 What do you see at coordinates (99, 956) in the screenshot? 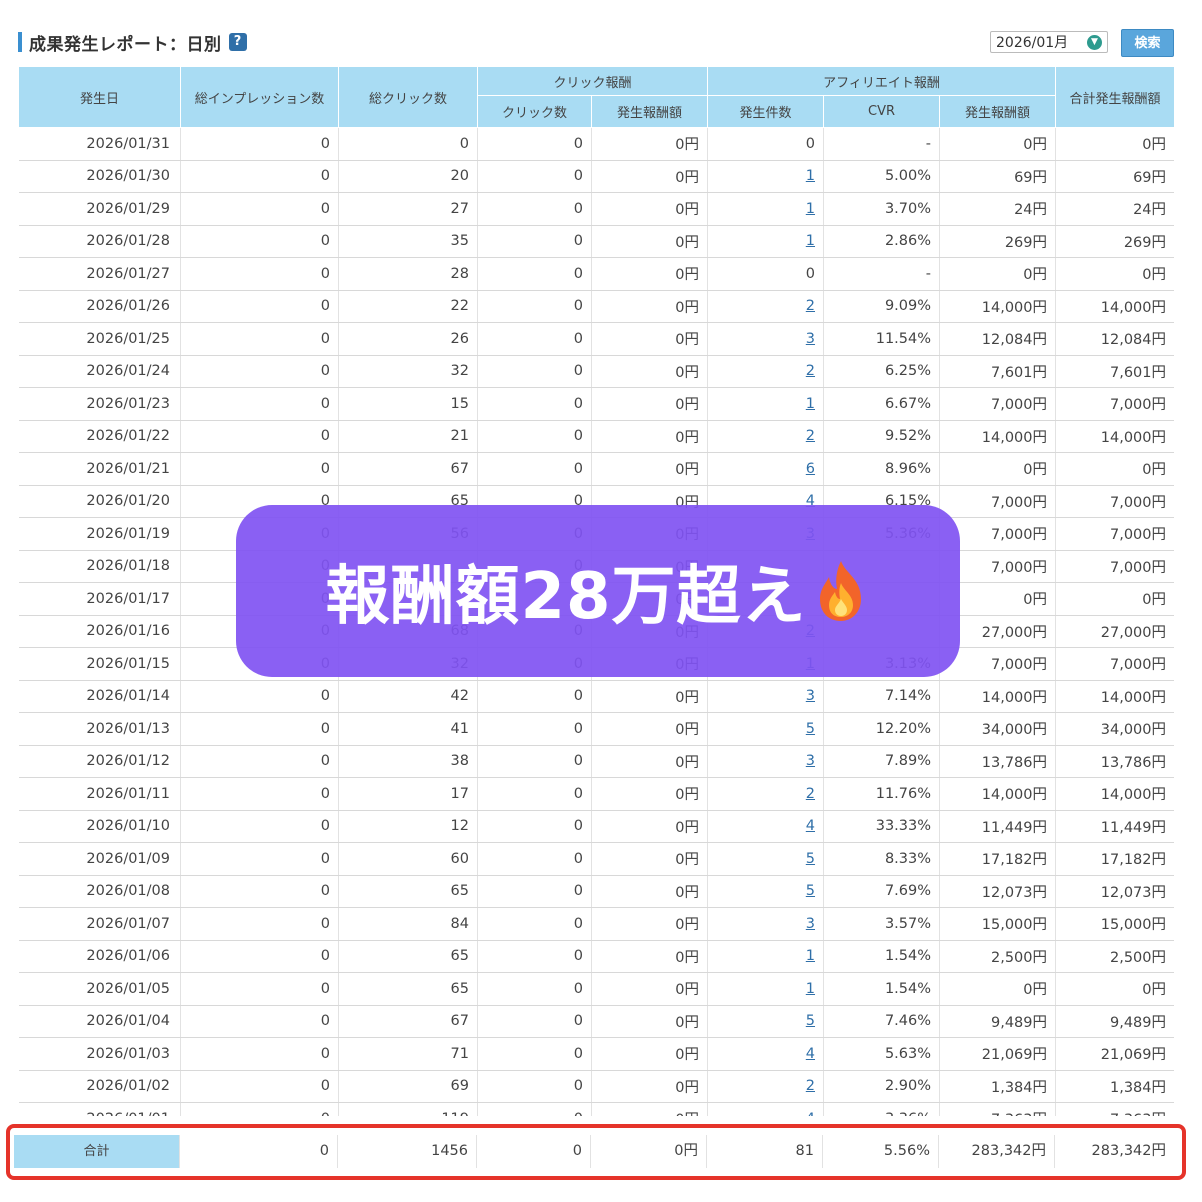
I see `cell-date: 2026/01/06` at bounding box center [99, 956].